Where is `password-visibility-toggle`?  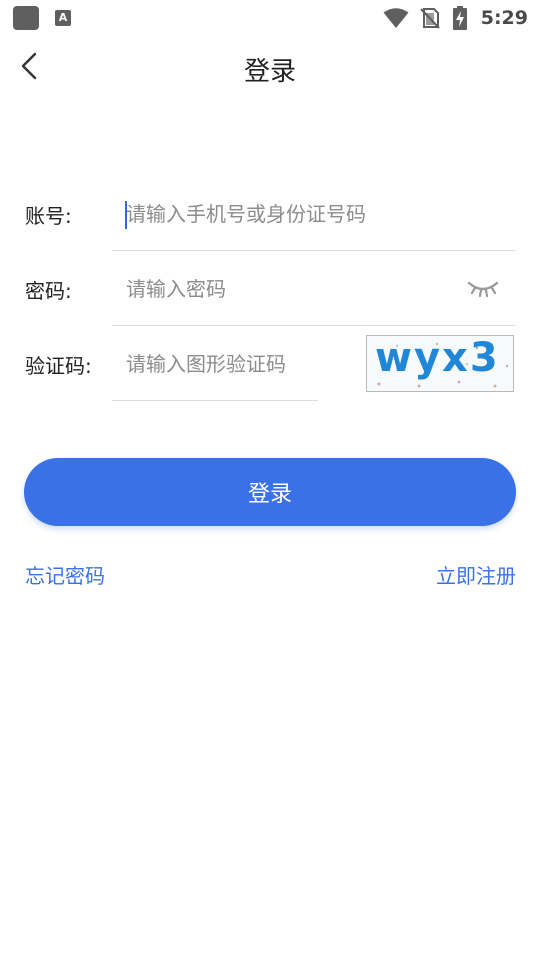
password-visibility-toggle is located at coordinates (483, 288).